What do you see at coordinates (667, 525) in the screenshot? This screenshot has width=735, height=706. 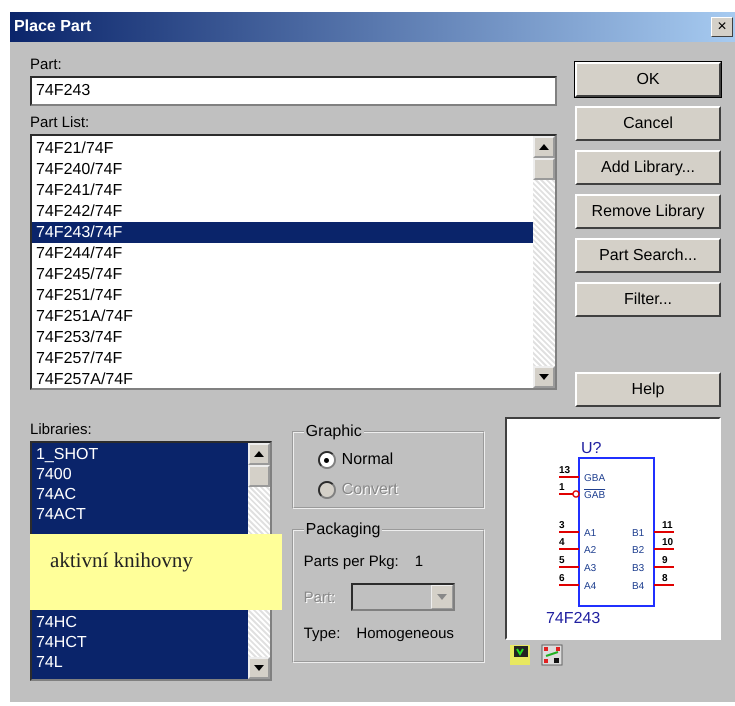 I see `pin-number: 11` at bounding box center [667, 525].